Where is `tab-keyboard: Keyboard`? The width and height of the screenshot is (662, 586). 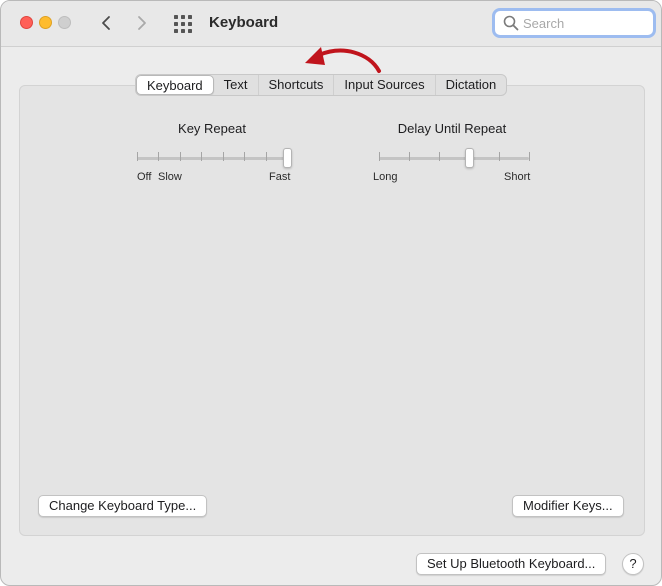 tab-keyboard: Keyboard is located at coordinates (175, 85).